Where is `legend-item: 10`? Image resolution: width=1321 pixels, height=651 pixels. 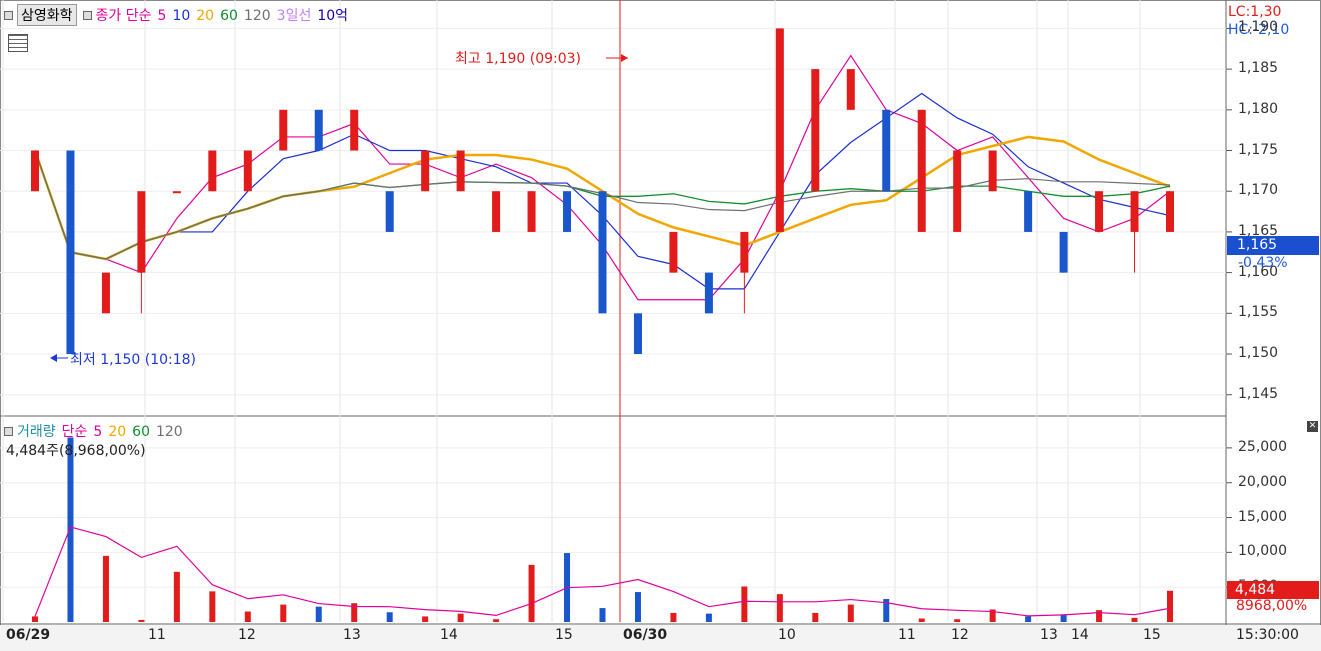 legend-item: 10 is located at coordinates (181, 16).